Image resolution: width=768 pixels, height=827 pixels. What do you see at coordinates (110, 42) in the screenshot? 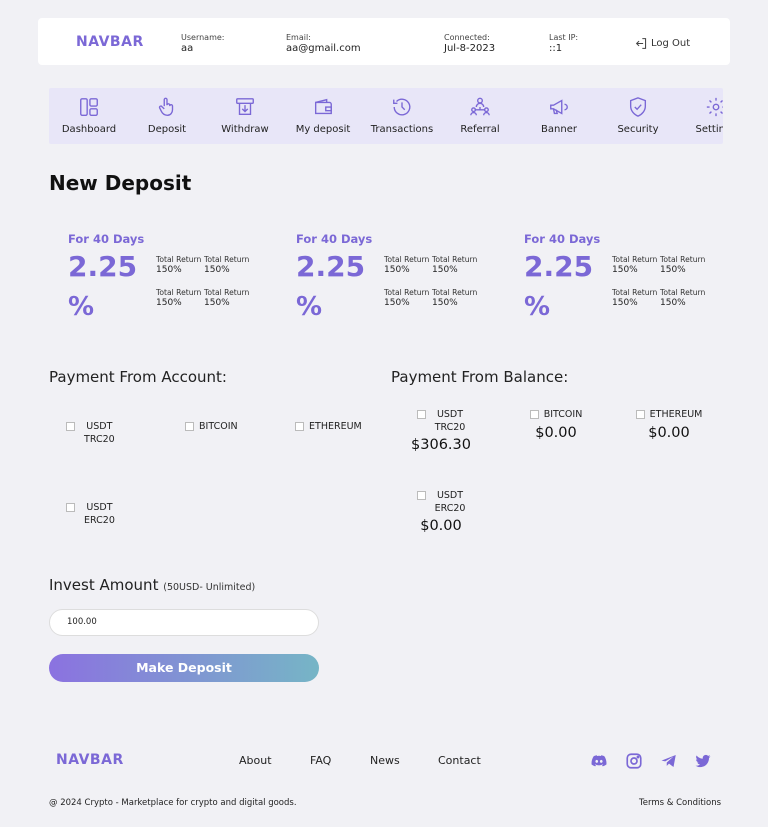
I see `header-brand-logo: NAVBAR` at bounding box center [110, 42].